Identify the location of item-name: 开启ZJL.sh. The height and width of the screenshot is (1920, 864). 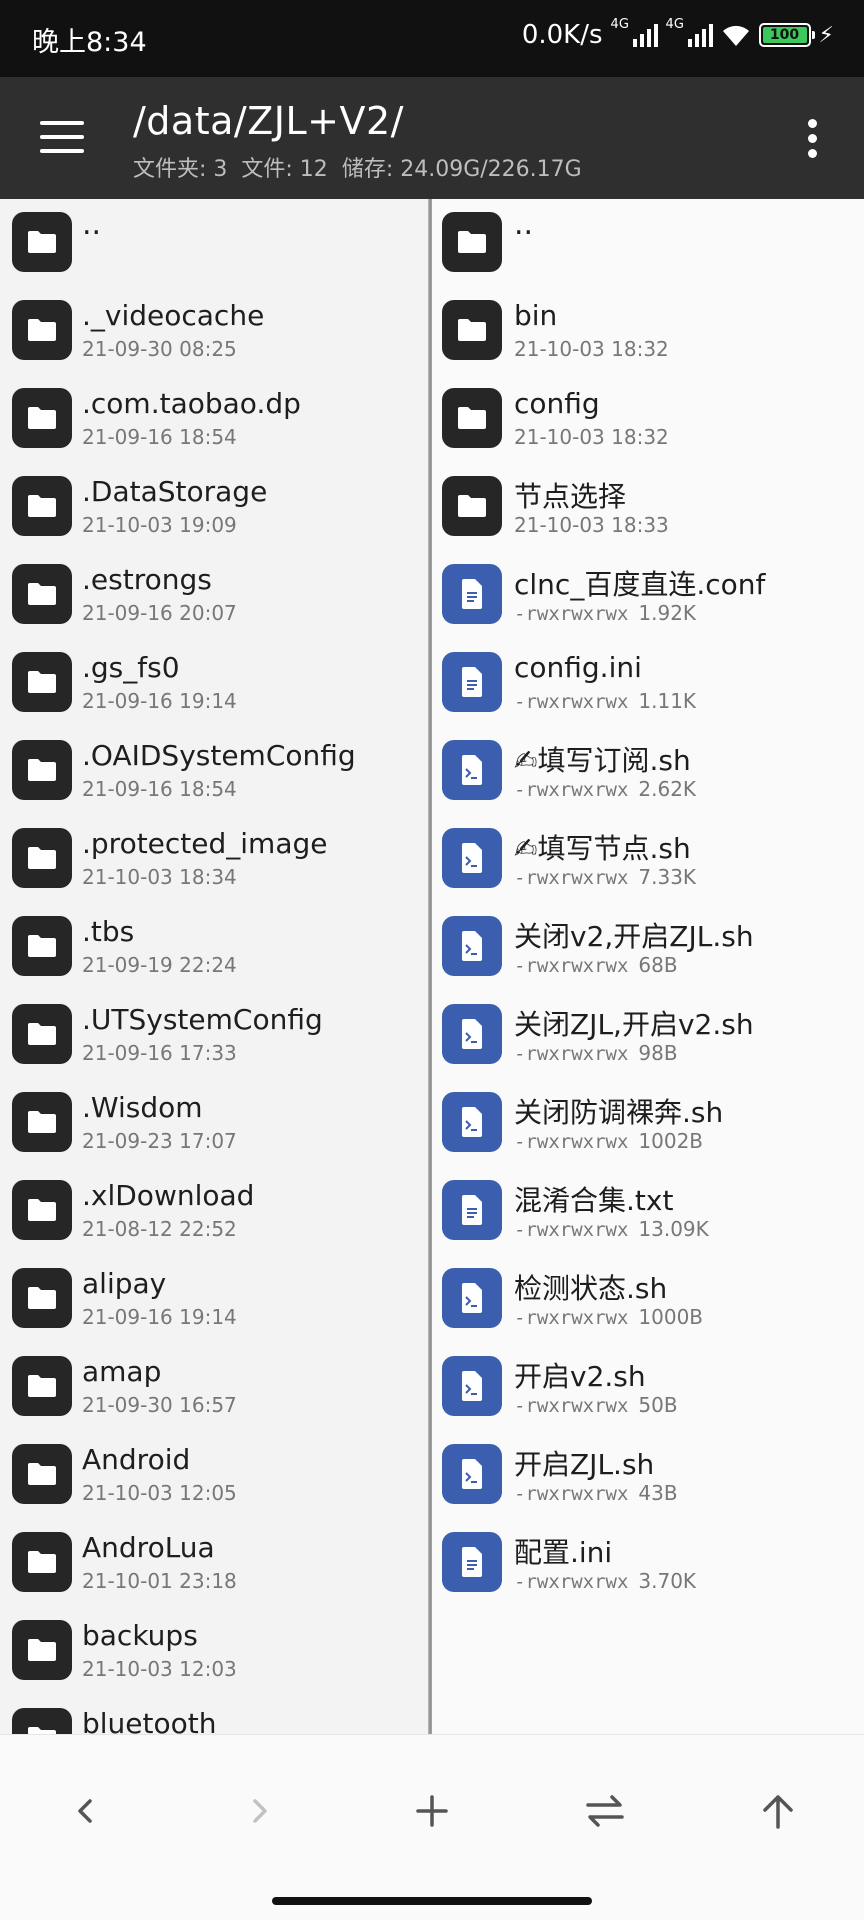
(584, 1464).